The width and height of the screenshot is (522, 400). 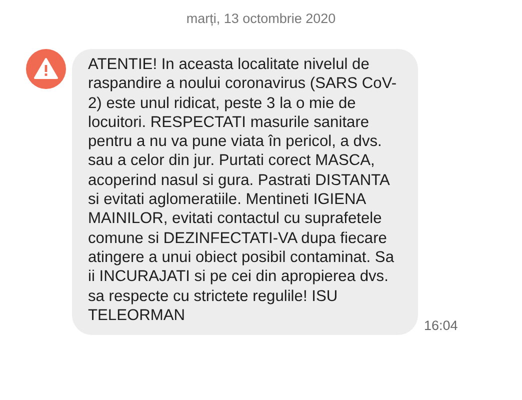 What do you see at coordinates (441, 326) in the screenshot?
I see `message-time: 16:04` at bounding box center [441, 326].